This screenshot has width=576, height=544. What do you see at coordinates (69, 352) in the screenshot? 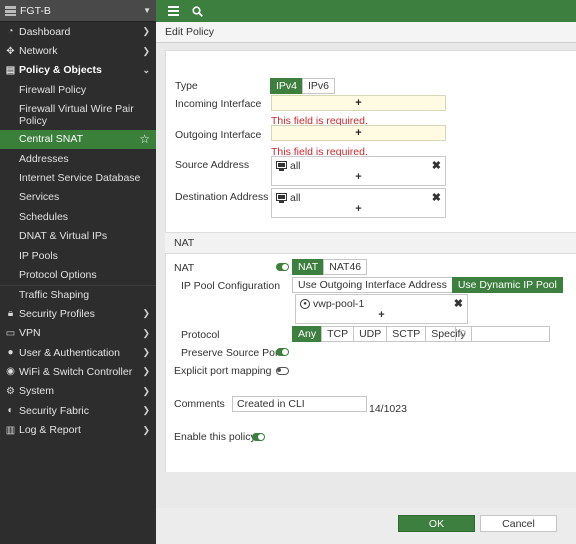
I see `sidebar-item-label: User & Authentication` at bounding box center [69, 352].